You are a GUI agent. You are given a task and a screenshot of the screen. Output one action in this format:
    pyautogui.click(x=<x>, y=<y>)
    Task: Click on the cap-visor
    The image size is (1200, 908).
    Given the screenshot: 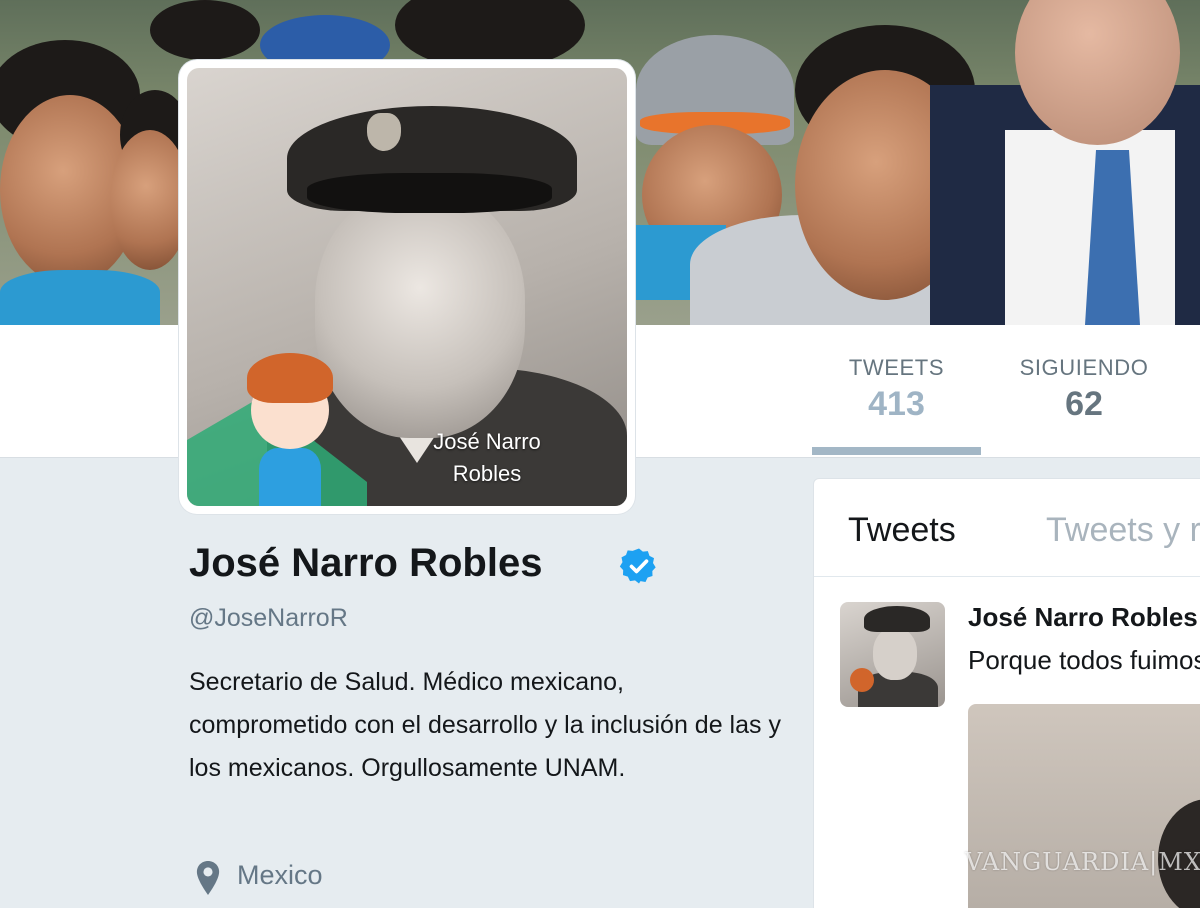 What is the action you would take?
    pyautogui.click(x=429, y=193)
    